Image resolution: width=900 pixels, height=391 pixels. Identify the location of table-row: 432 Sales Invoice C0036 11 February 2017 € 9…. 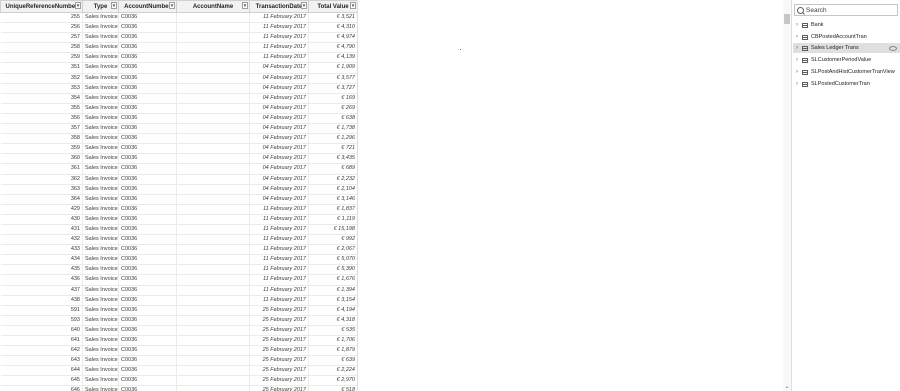
(178, 240).